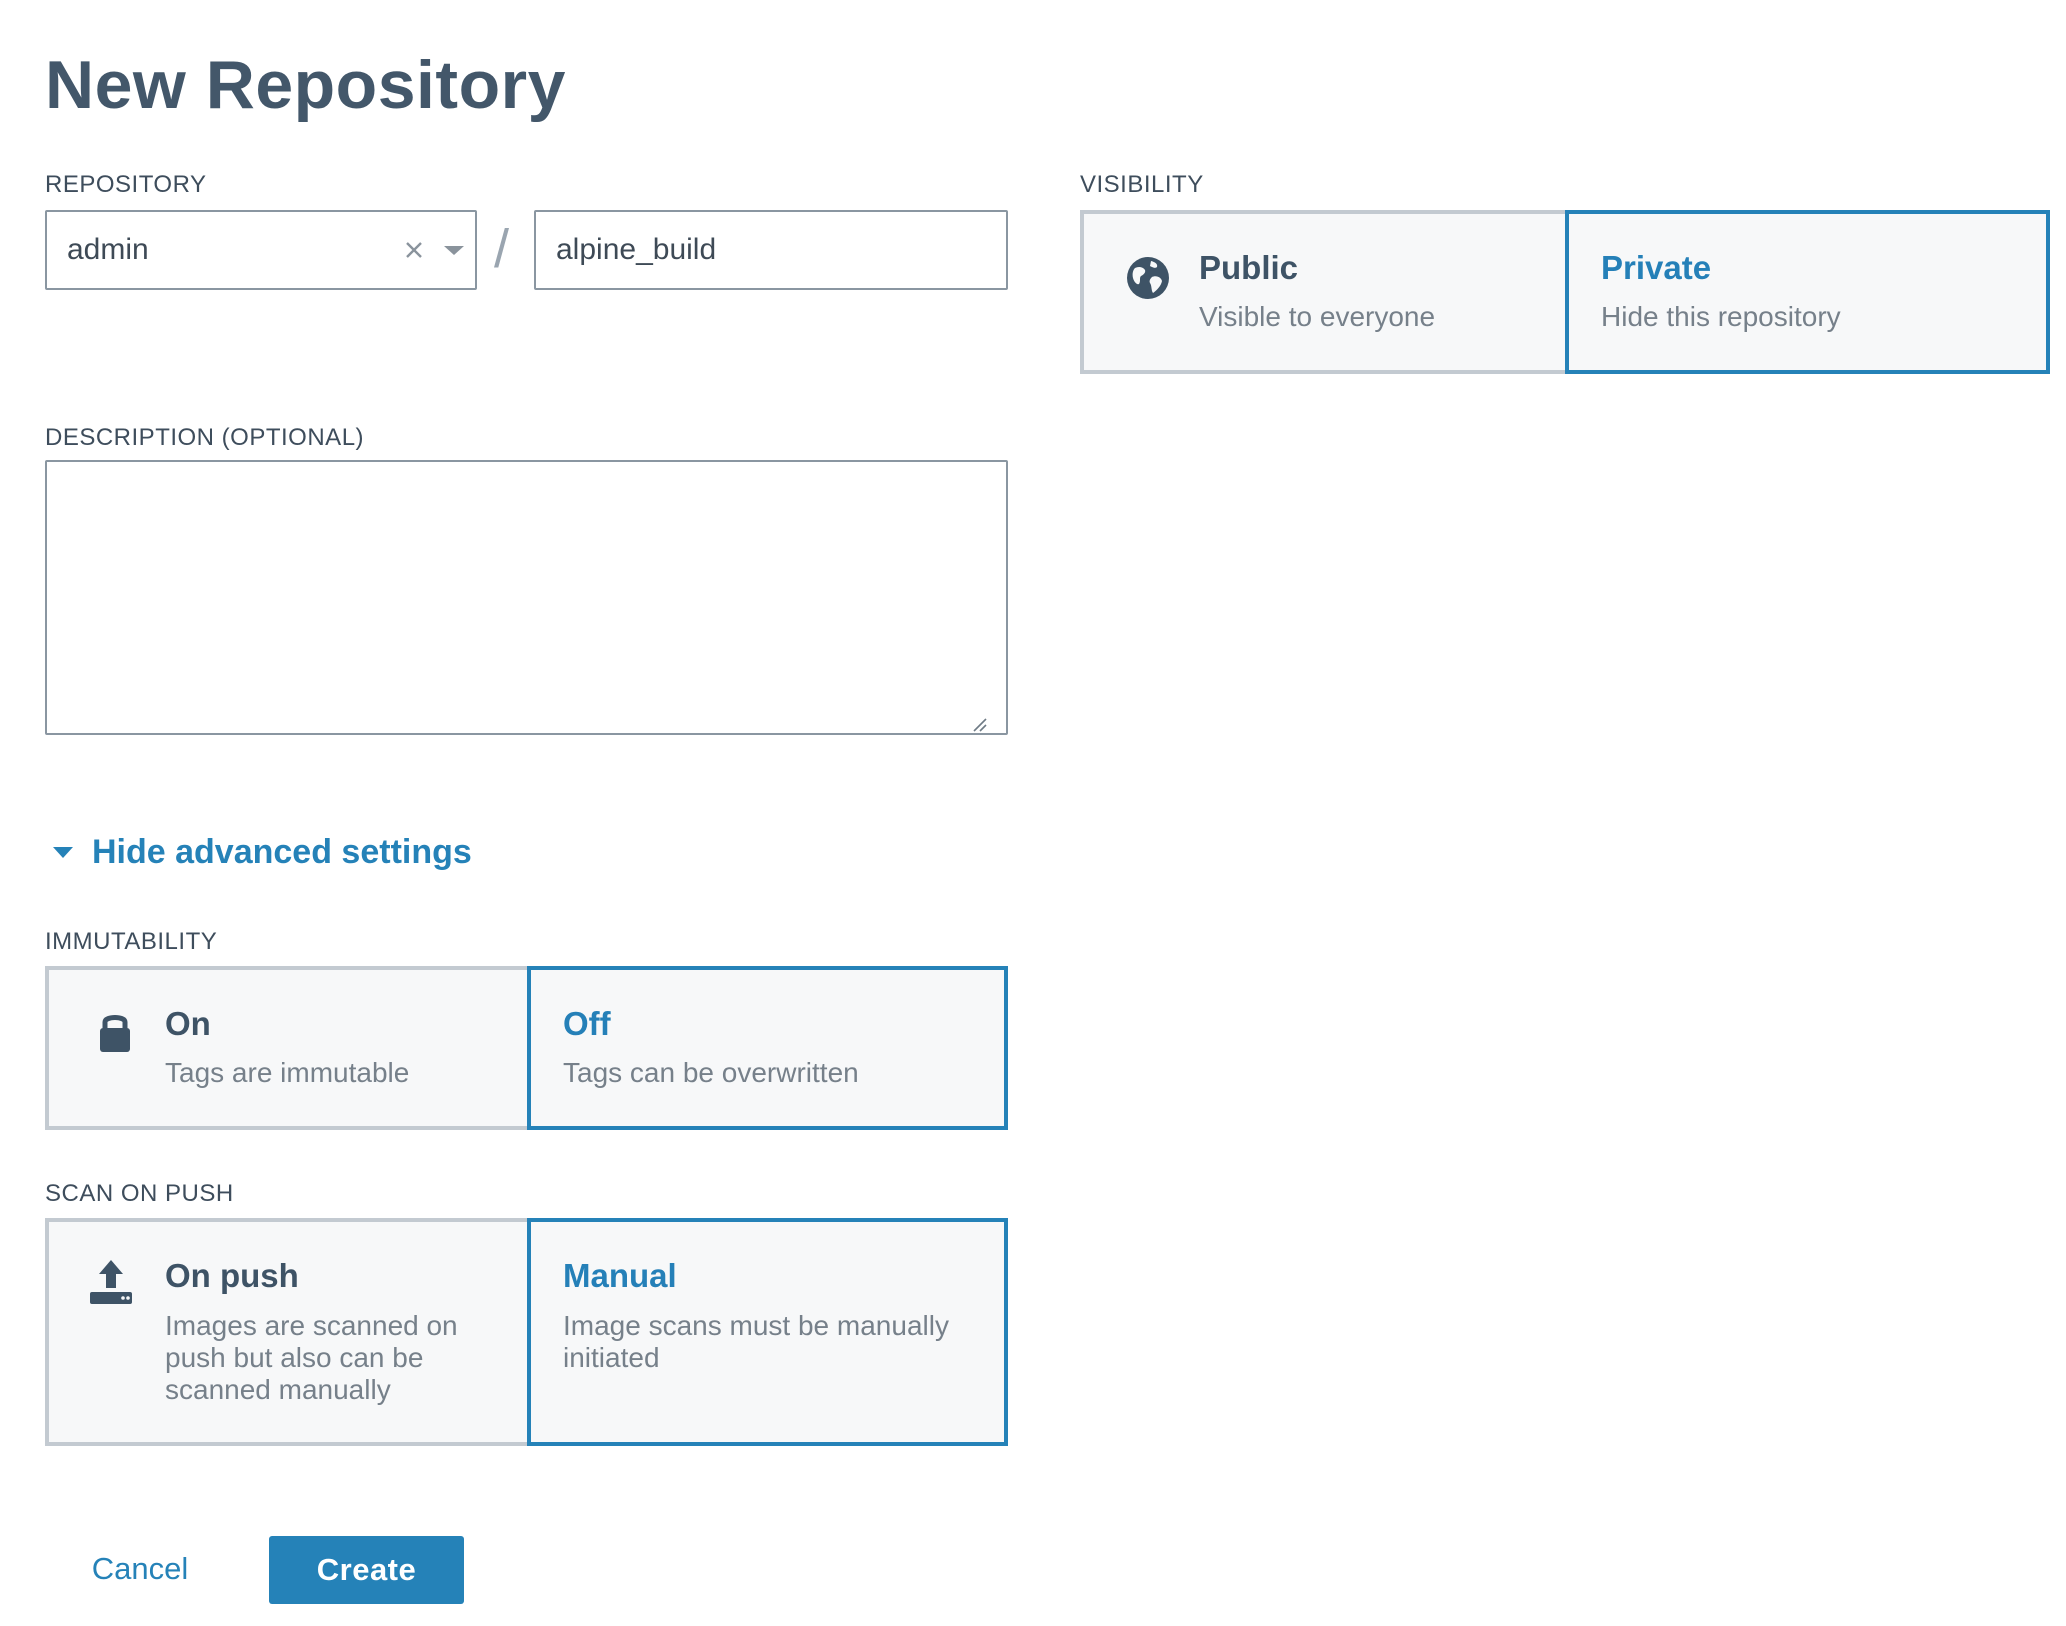  Describe the element at coordinates (63, 852) in the screenshot. I see `caret-down-icon` at that location.